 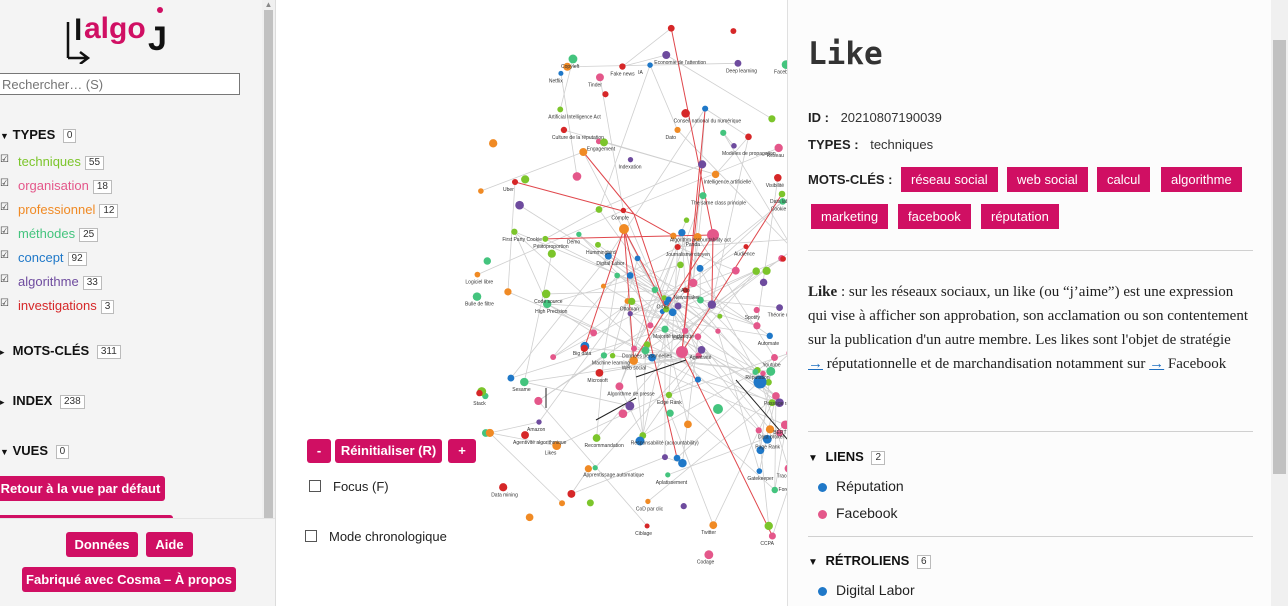 What do you see at coordinates (1279, 257) in the screenshot?
I see `record-scrollbar-thumb` at bounding box center [1279, 257].